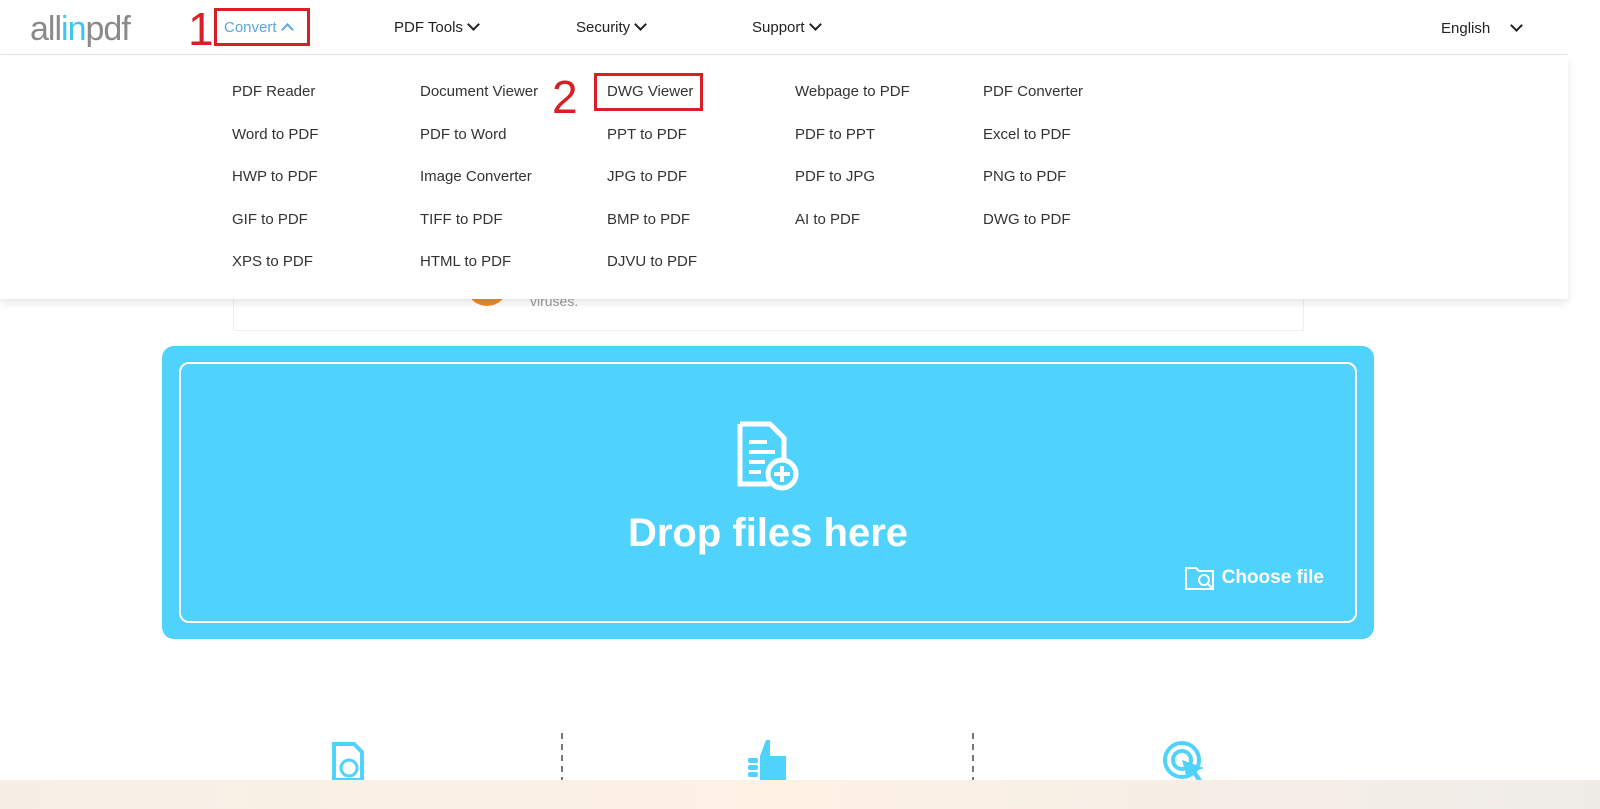 Image resolution: width=1600 pixels, height=809 pixels. Describe the element at coordinates (270, 219) in the screenshot. I see `menu-item-gif-to-pdf: GIF to PDF` at that location.